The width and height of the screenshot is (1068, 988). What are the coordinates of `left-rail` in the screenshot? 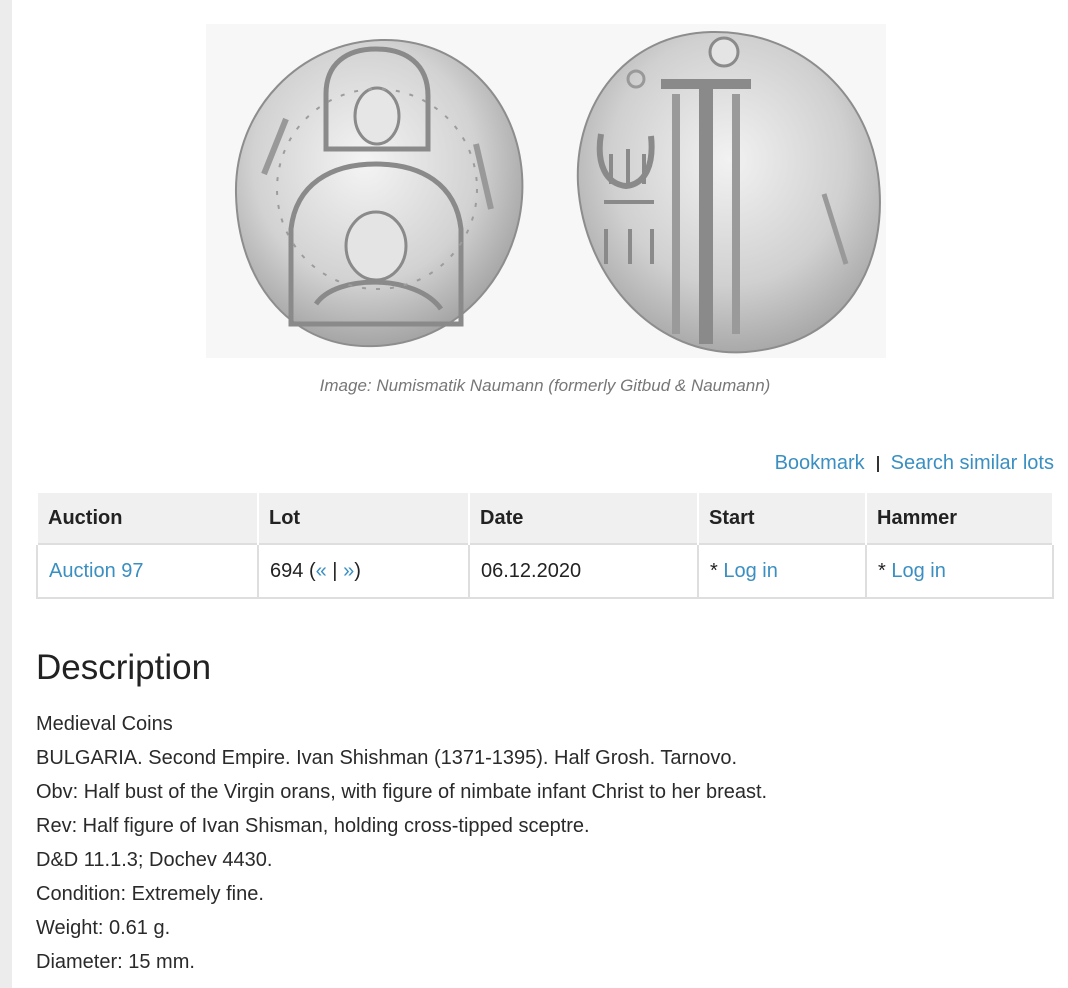 It's located at (6, 494).